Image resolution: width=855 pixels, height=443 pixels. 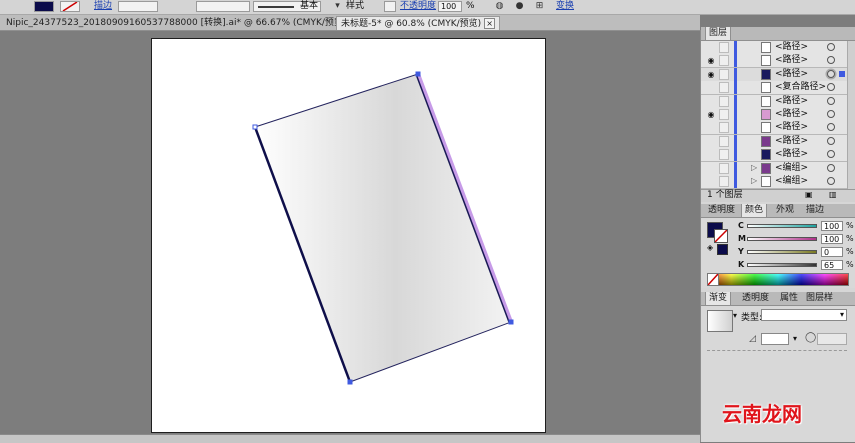 I want to click on gradient-type-select: ▾, so click(x=804, y=315).